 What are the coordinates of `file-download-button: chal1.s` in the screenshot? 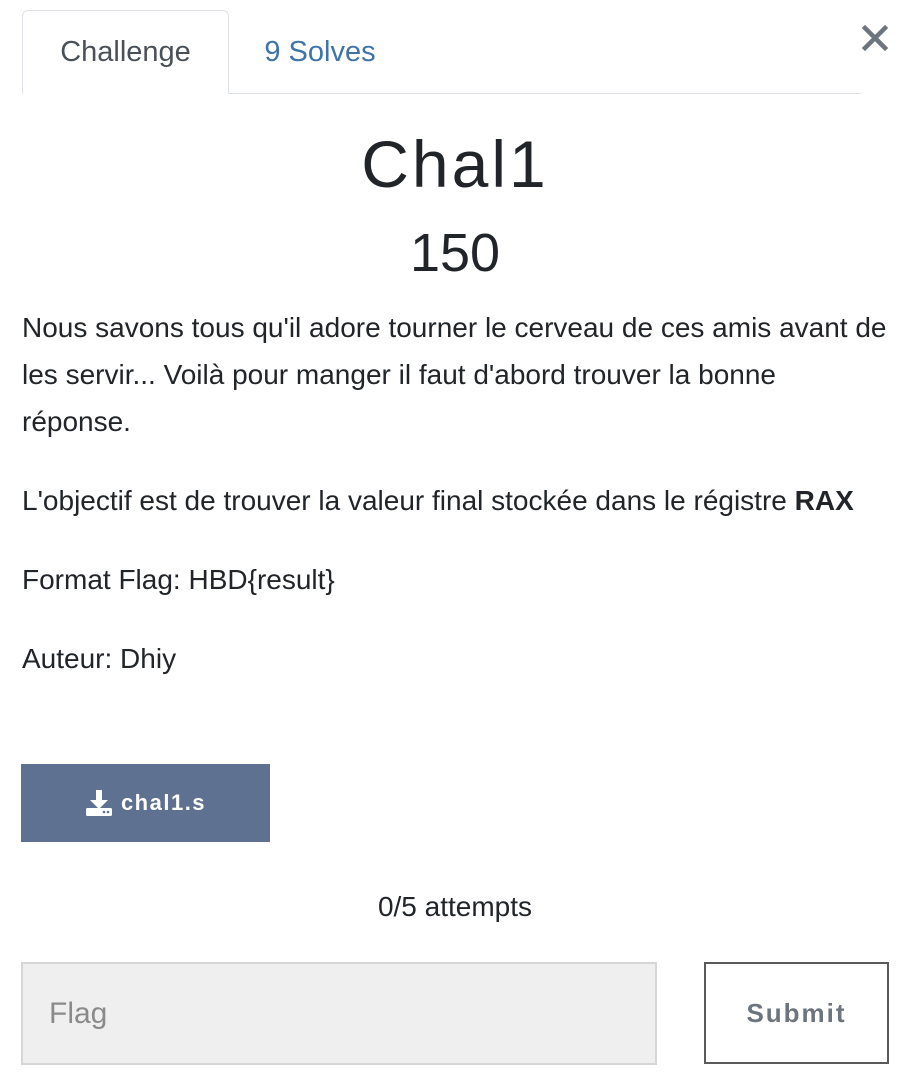 It's located at (145, 803).